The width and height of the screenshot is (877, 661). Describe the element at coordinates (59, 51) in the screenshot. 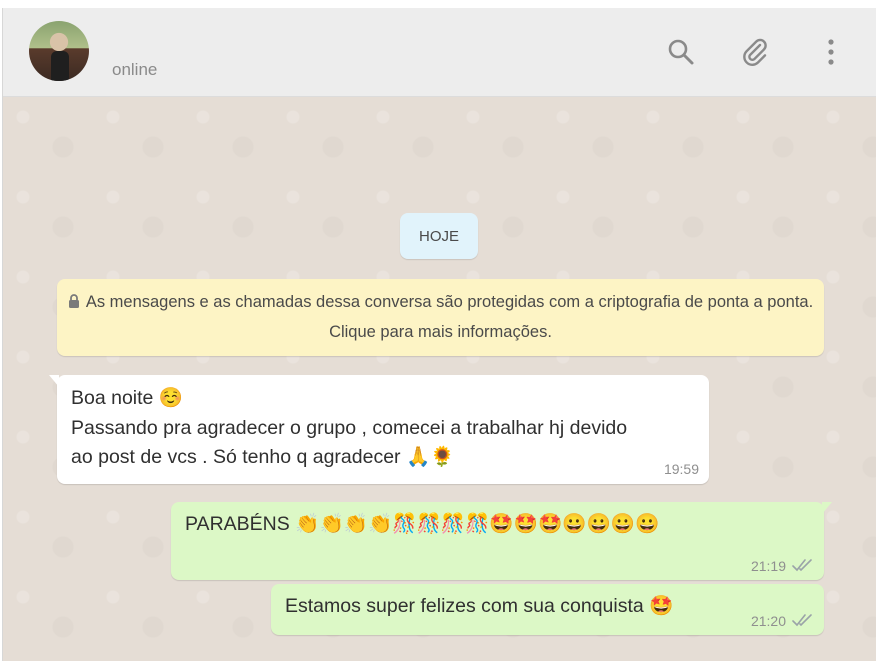

I see `contact-avatar` at that location.